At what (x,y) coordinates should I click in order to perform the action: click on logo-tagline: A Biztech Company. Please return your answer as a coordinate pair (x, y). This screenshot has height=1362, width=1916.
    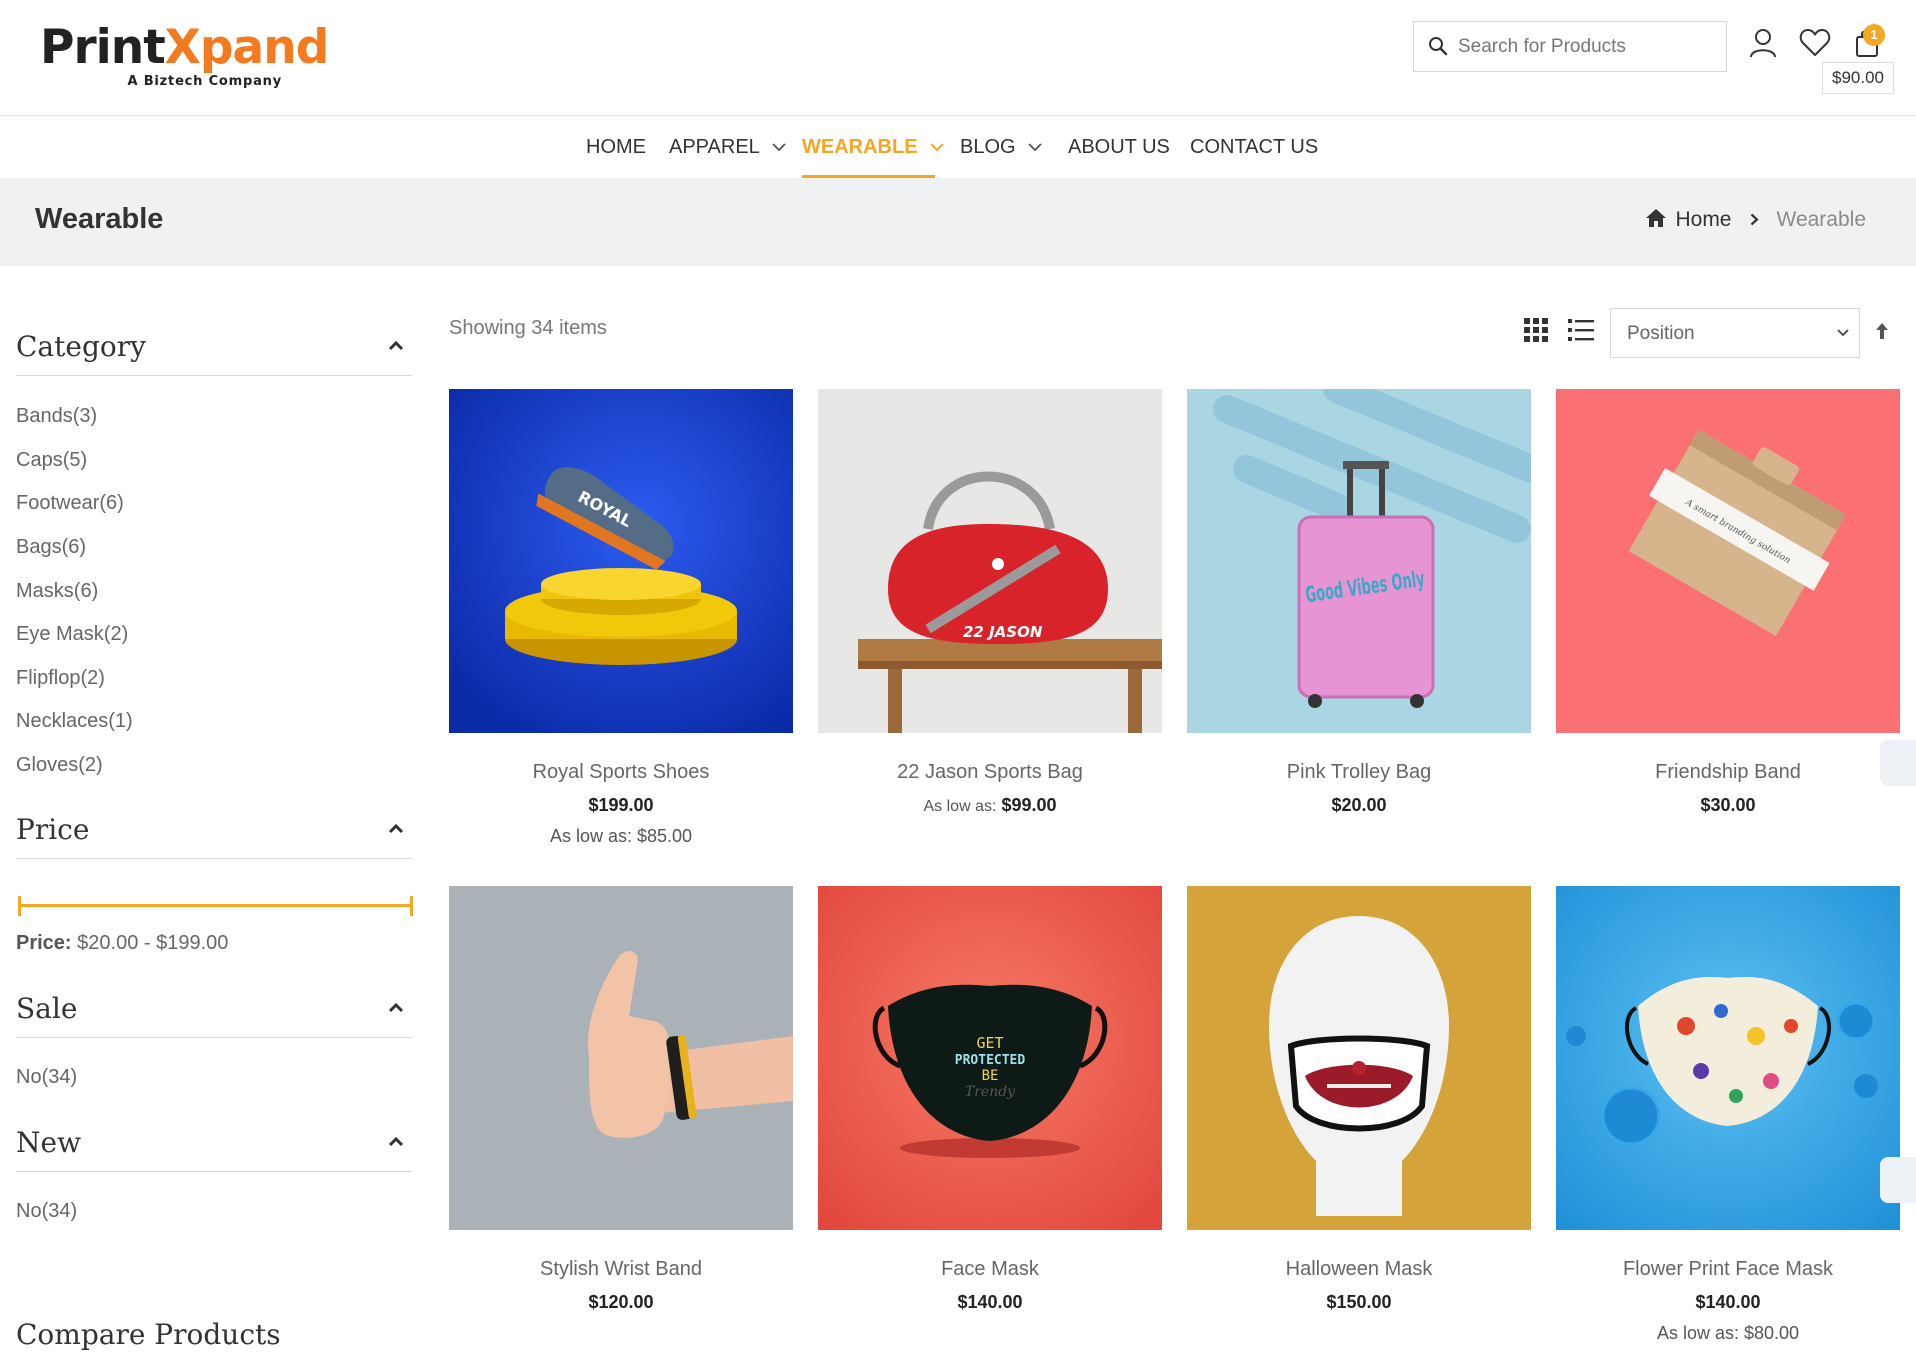
    Looking at the image, I should click on (204, 81).